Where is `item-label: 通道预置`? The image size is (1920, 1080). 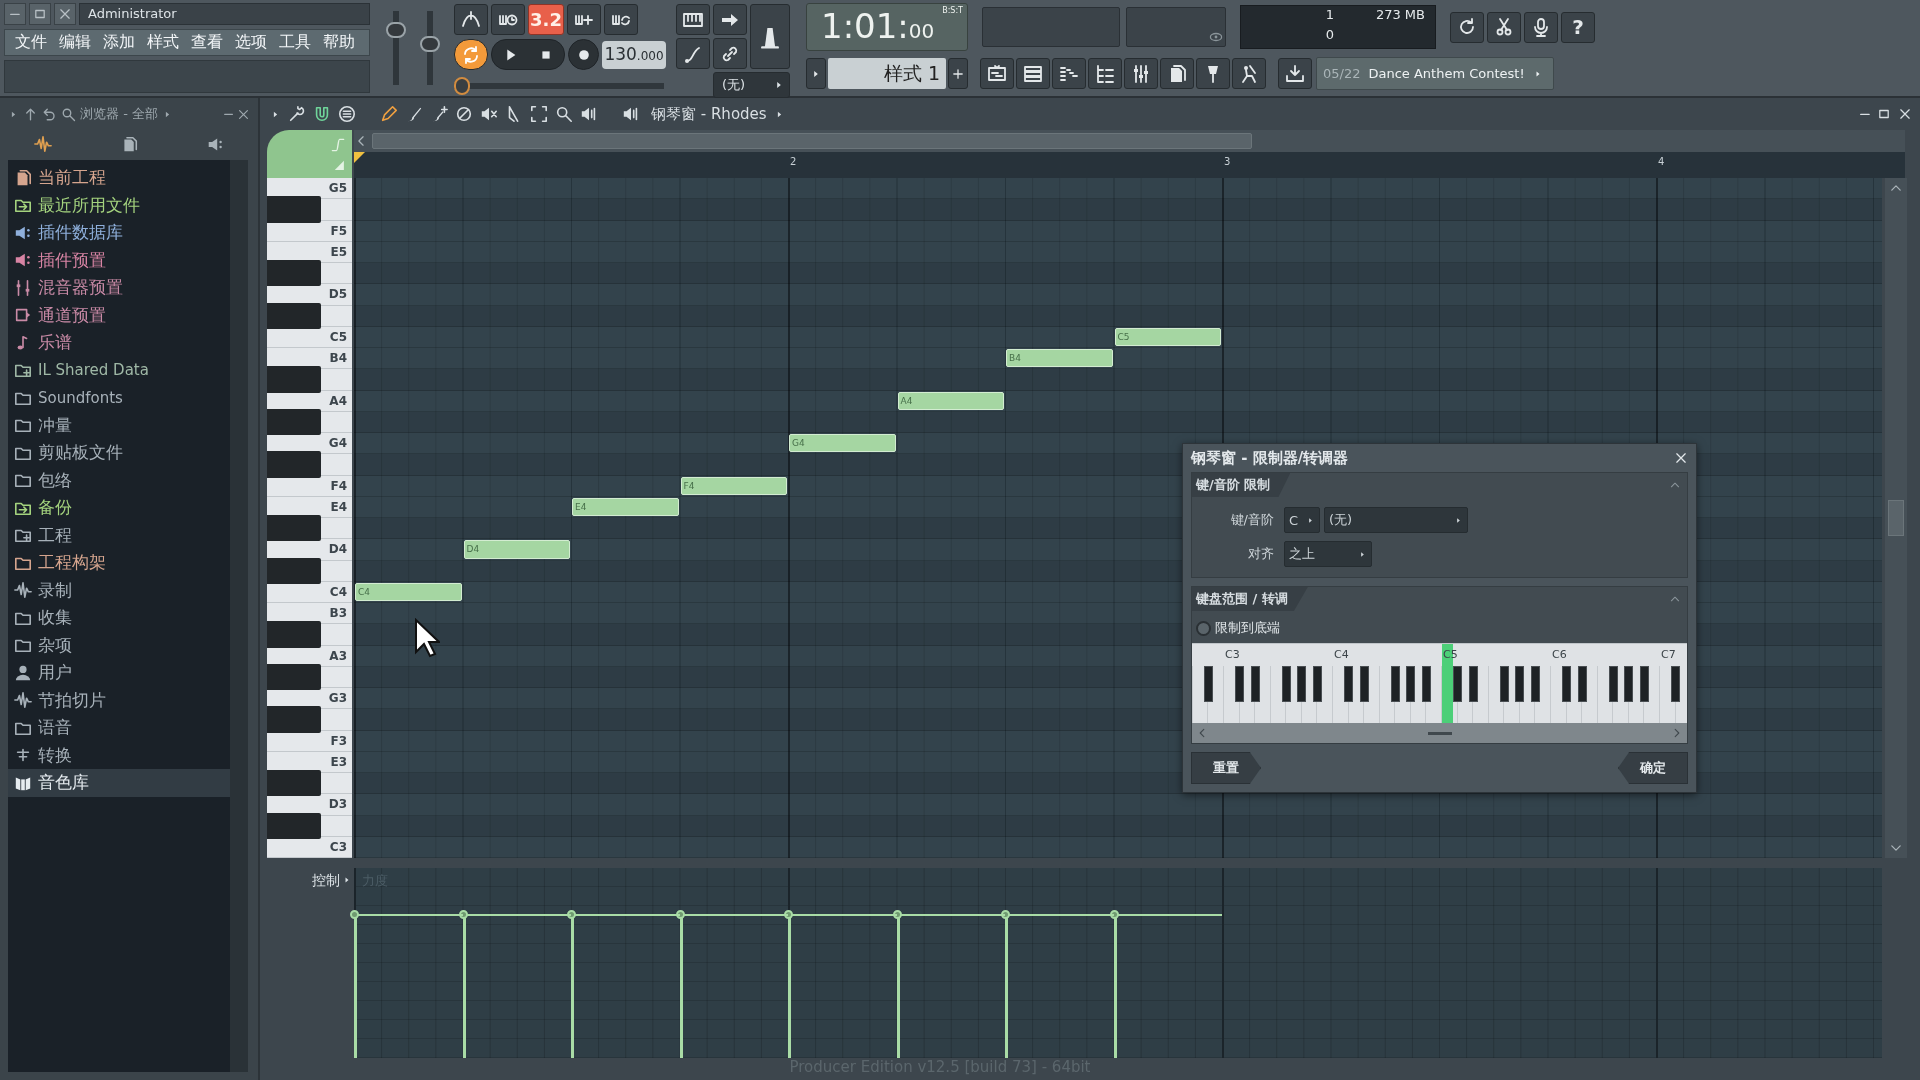
item-label: 通道预置 is located at coordinates (72, 315).